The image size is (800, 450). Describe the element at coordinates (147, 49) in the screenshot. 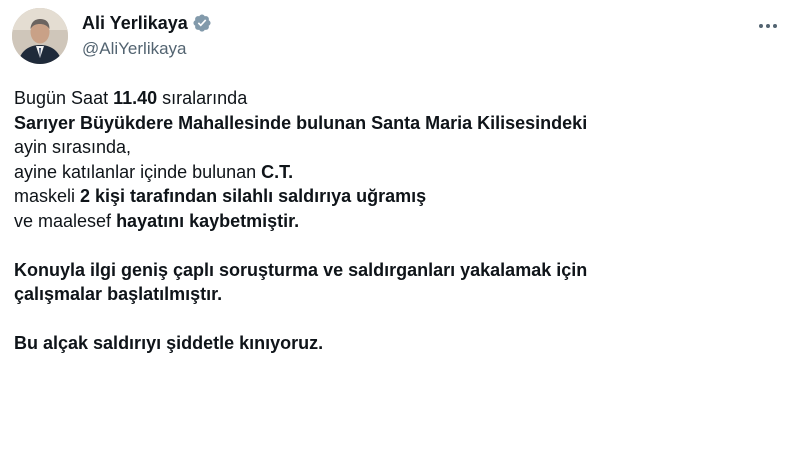

I see `handle: @AliYerlikaya` at that location.